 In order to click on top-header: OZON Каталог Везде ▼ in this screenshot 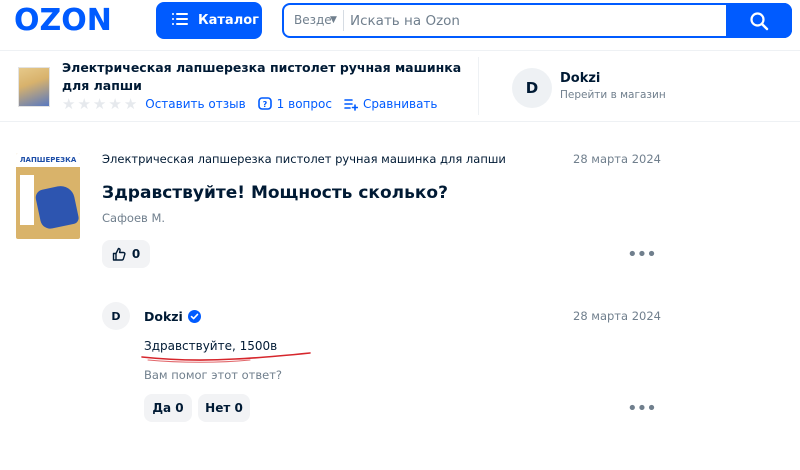, I will do `click(400, 23)`.